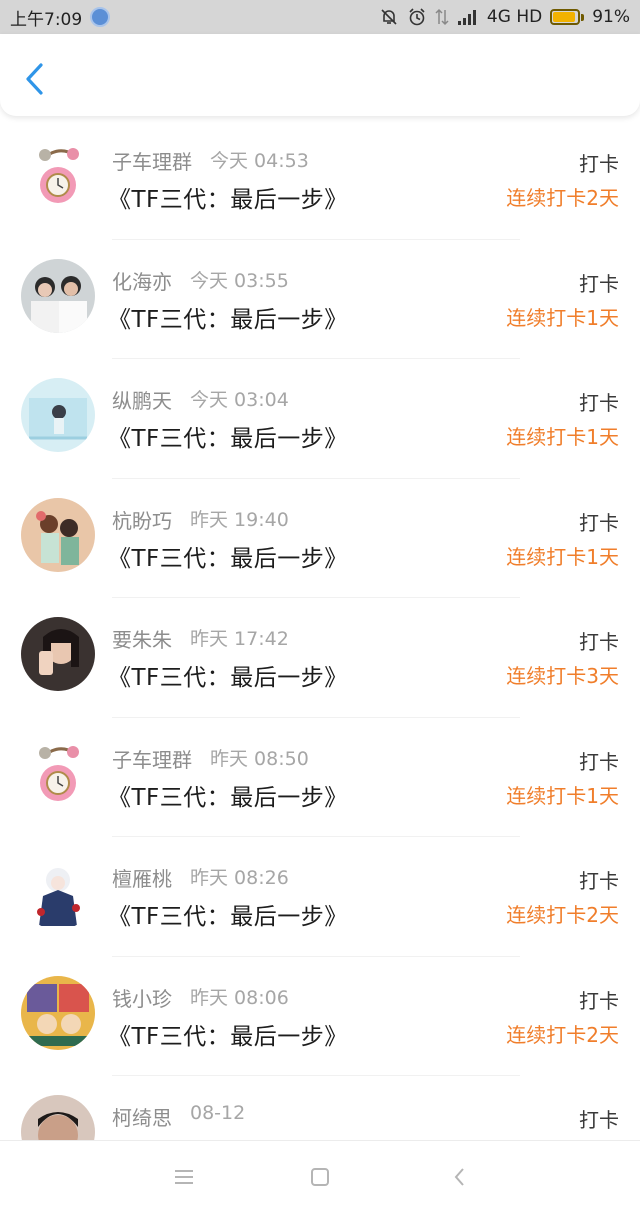 Image resolution: width=640 pixels, height=1211 pixels. I want to click on list-item: 子车理群 今天 04:53 《TF三代：最后一步》 打卡连续打卡2天, so click(320, 180).